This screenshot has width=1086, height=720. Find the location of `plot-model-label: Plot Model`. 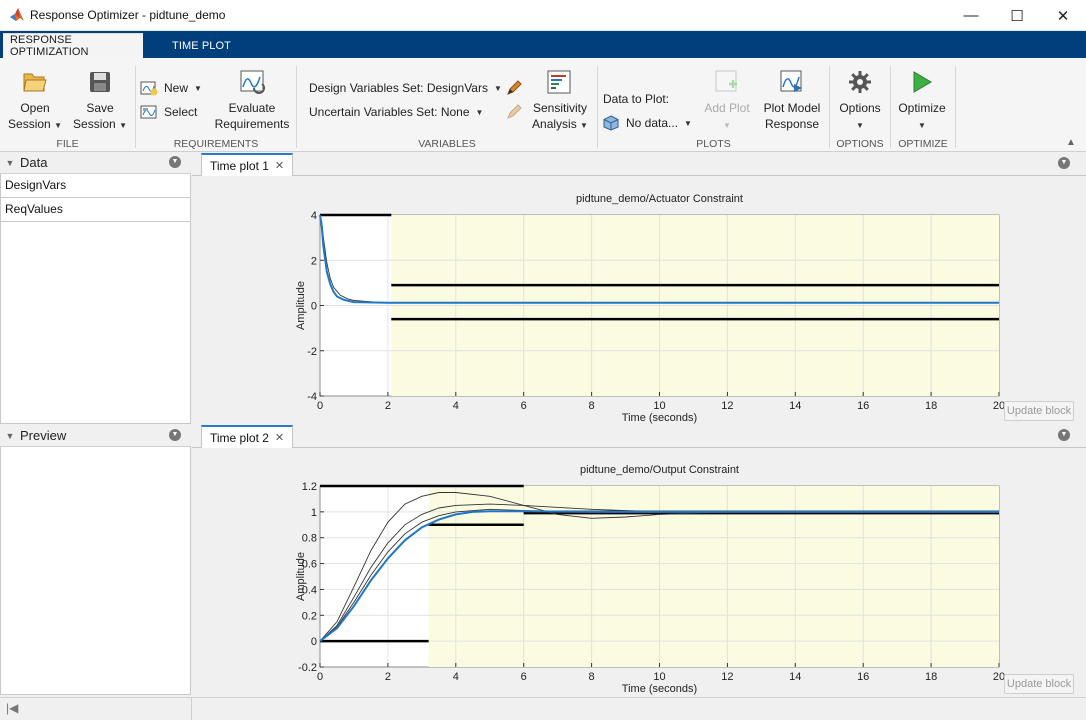

plot-model-label: Plot Model is located at coordinates (792, 108).